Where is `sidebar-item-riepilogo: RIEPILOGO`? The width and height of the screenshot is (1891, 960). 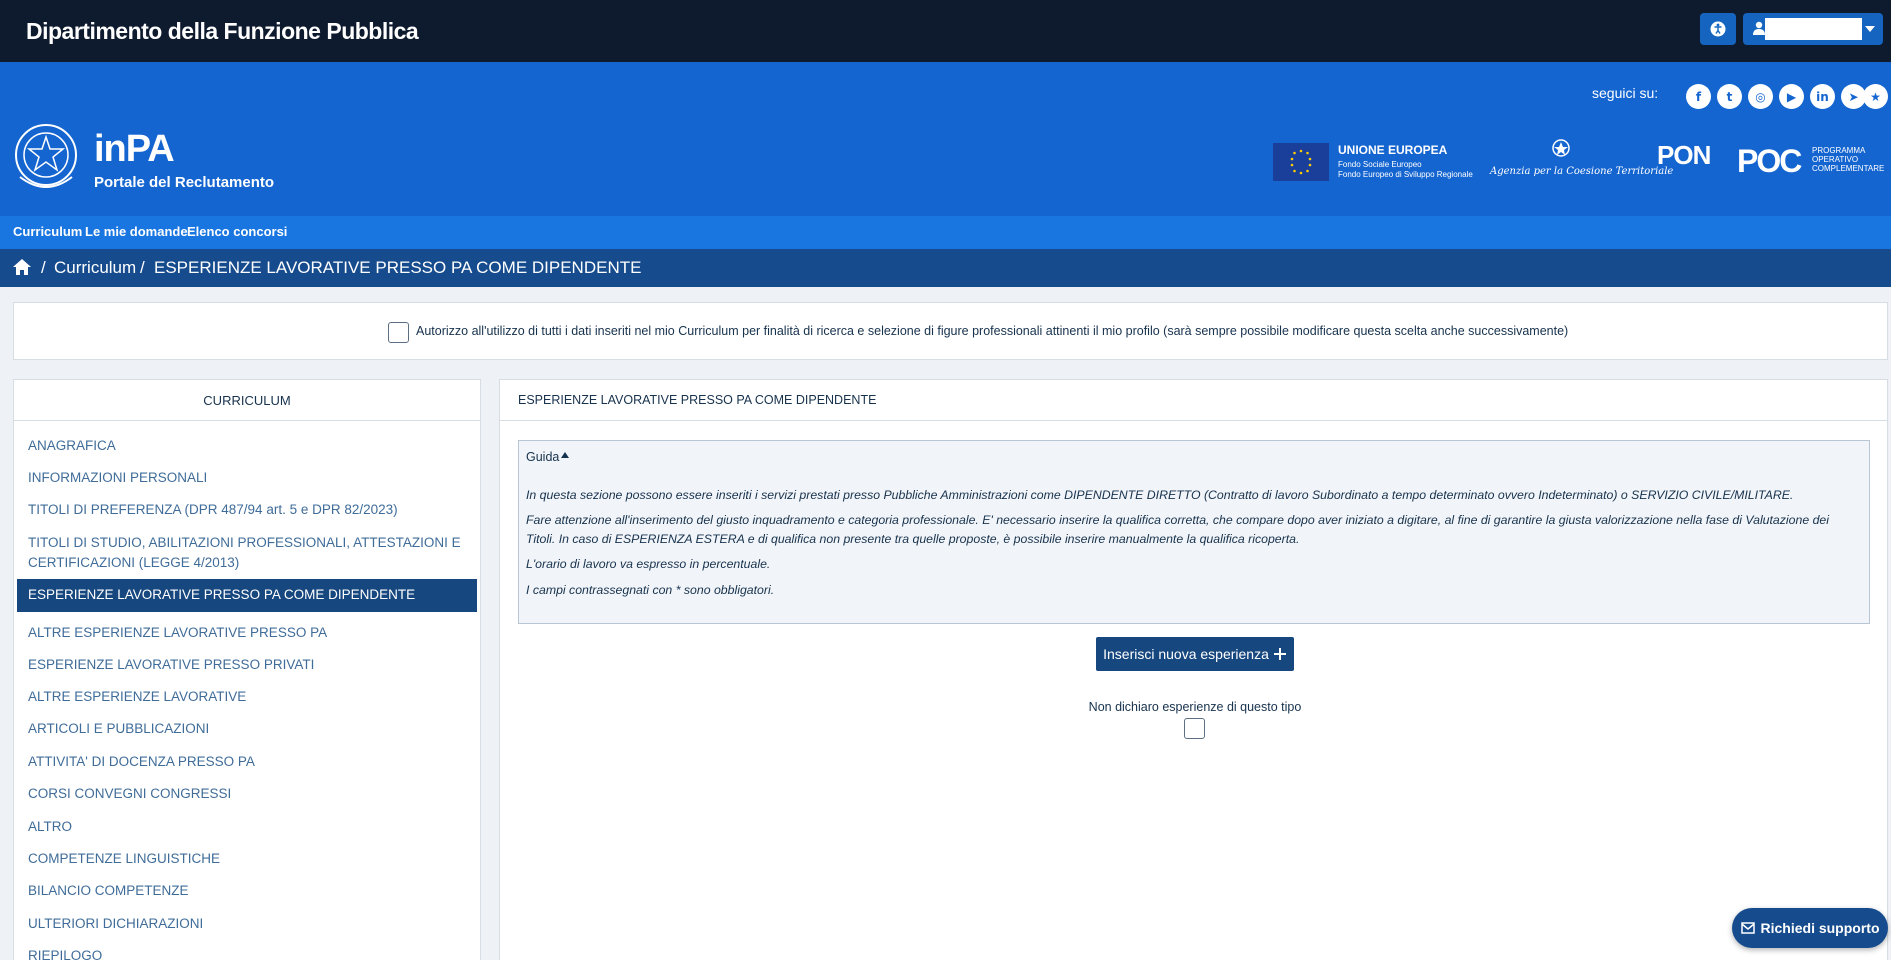
sidebar-item-riepilogo: RIEPILOGO is located at coordinates (247, 950).